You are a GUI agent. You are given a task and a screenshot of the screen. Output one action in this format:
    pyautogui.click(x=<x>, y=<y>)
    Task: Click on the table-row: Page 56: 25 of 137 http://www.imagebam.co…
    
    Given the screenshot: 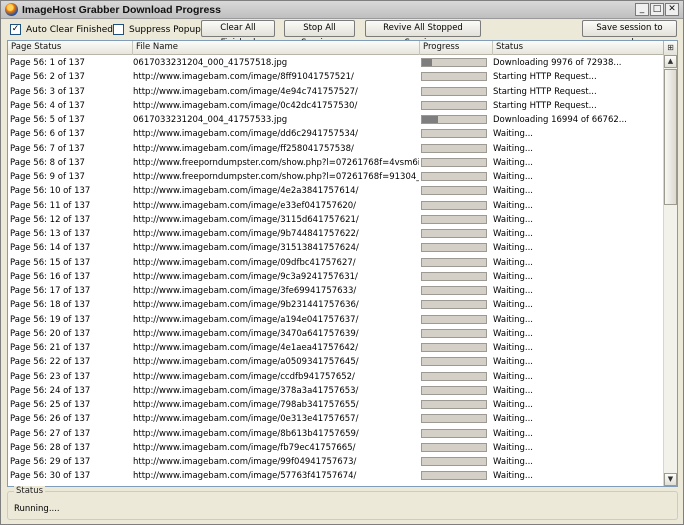 What is the action you would take?
    pyautogui.click(x=336, y=405)
    